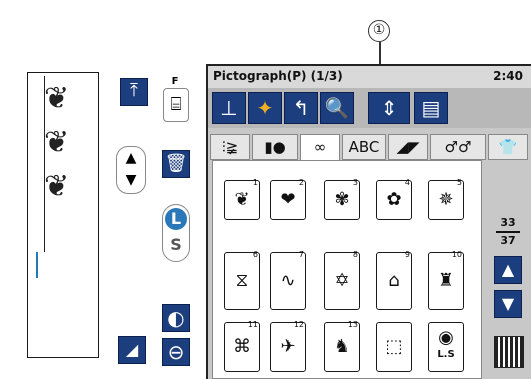  Describe the element at coordinates (301, 108) in the screenshot. I see `undo-button: ↰` at that location.